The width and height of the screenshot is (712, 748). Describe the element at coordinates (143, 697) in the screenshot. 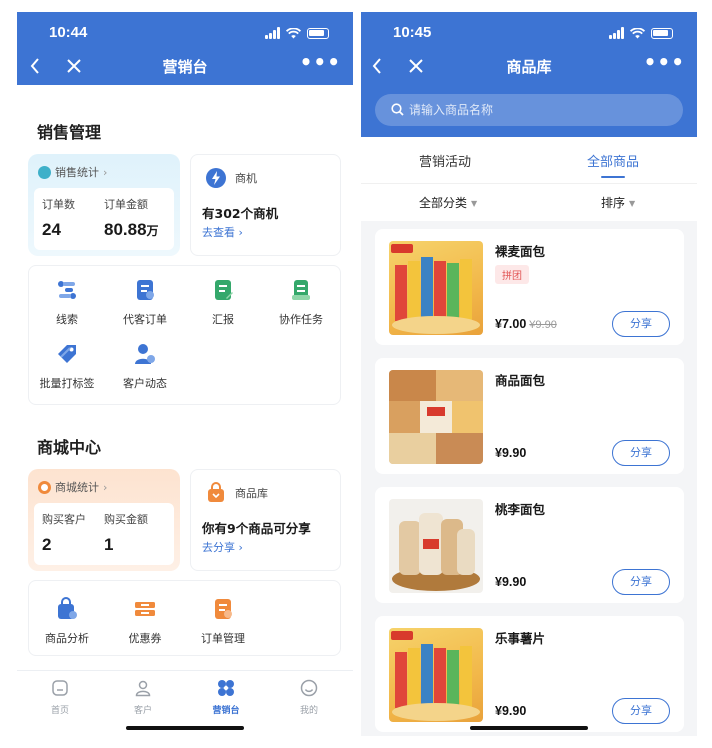

I see `tab-customer: 客户` at that location.